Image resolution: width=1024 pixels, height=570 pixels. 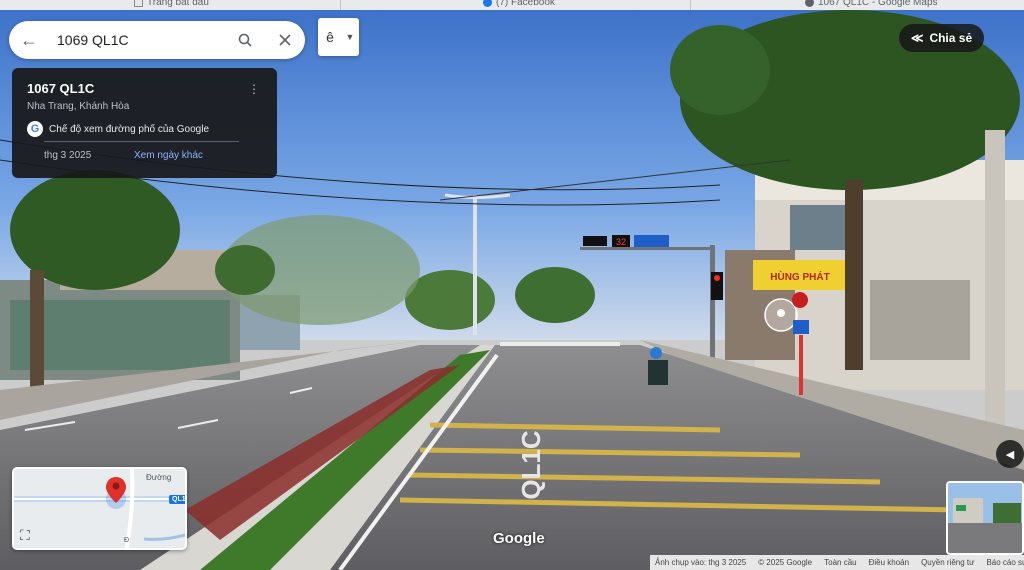 What do you see at coordinates (799, 276) in the screenshot?
I see `shop-sign-text: HÙNG PHÁT` at bounding box center [799, 276].